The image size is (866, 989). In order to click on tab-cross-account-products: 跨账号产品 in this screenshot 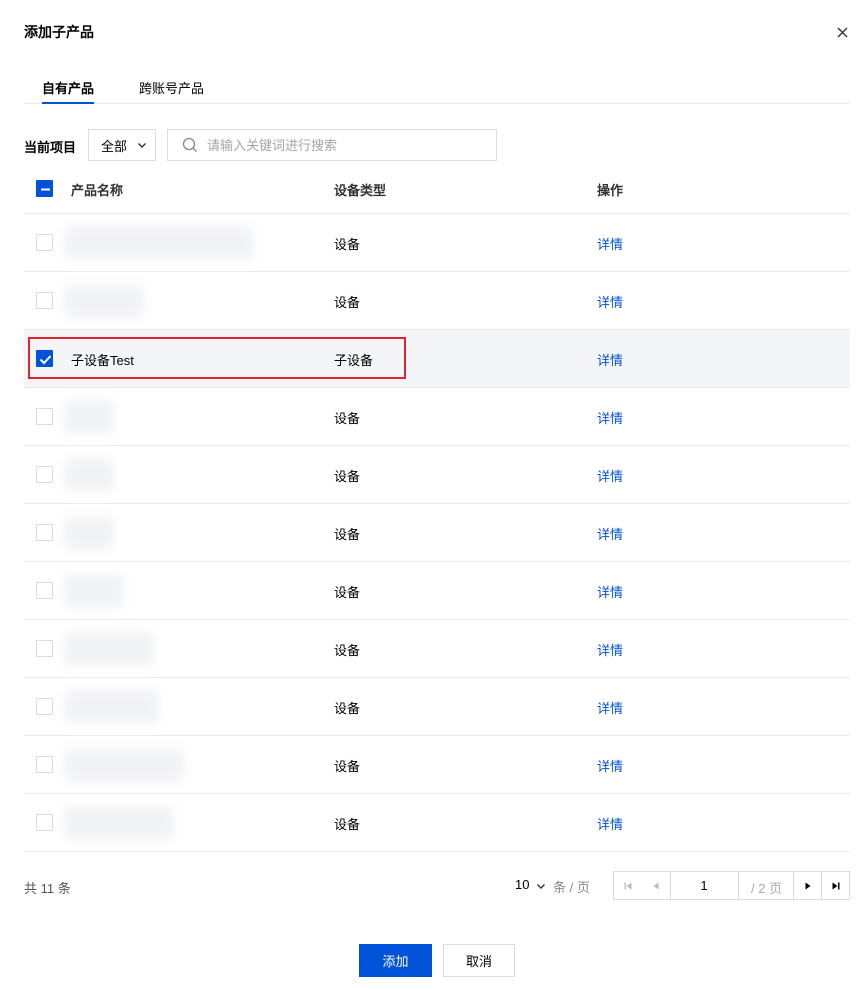, I will do `click(171, 91)`.